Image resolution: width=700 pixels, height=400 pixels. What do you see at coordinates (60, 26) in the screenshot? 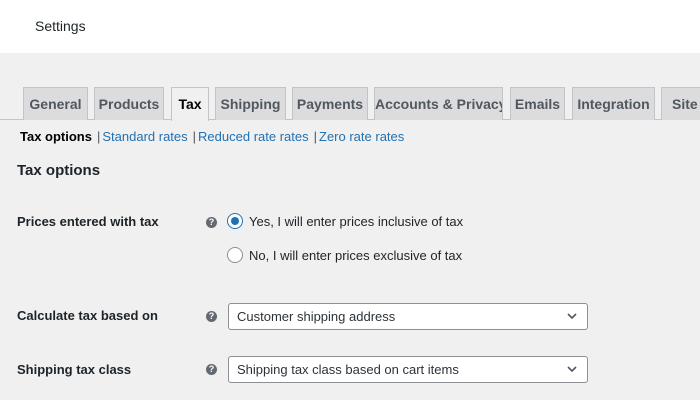
I see `page-title: Settings` at bounding box center [60, 26].